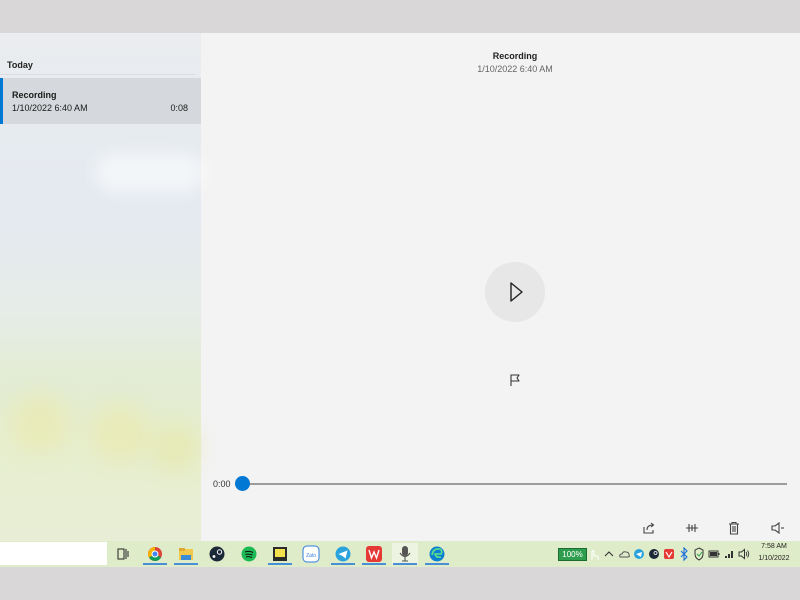  I want to click on telegram-tray-icon, so click(639, 554).